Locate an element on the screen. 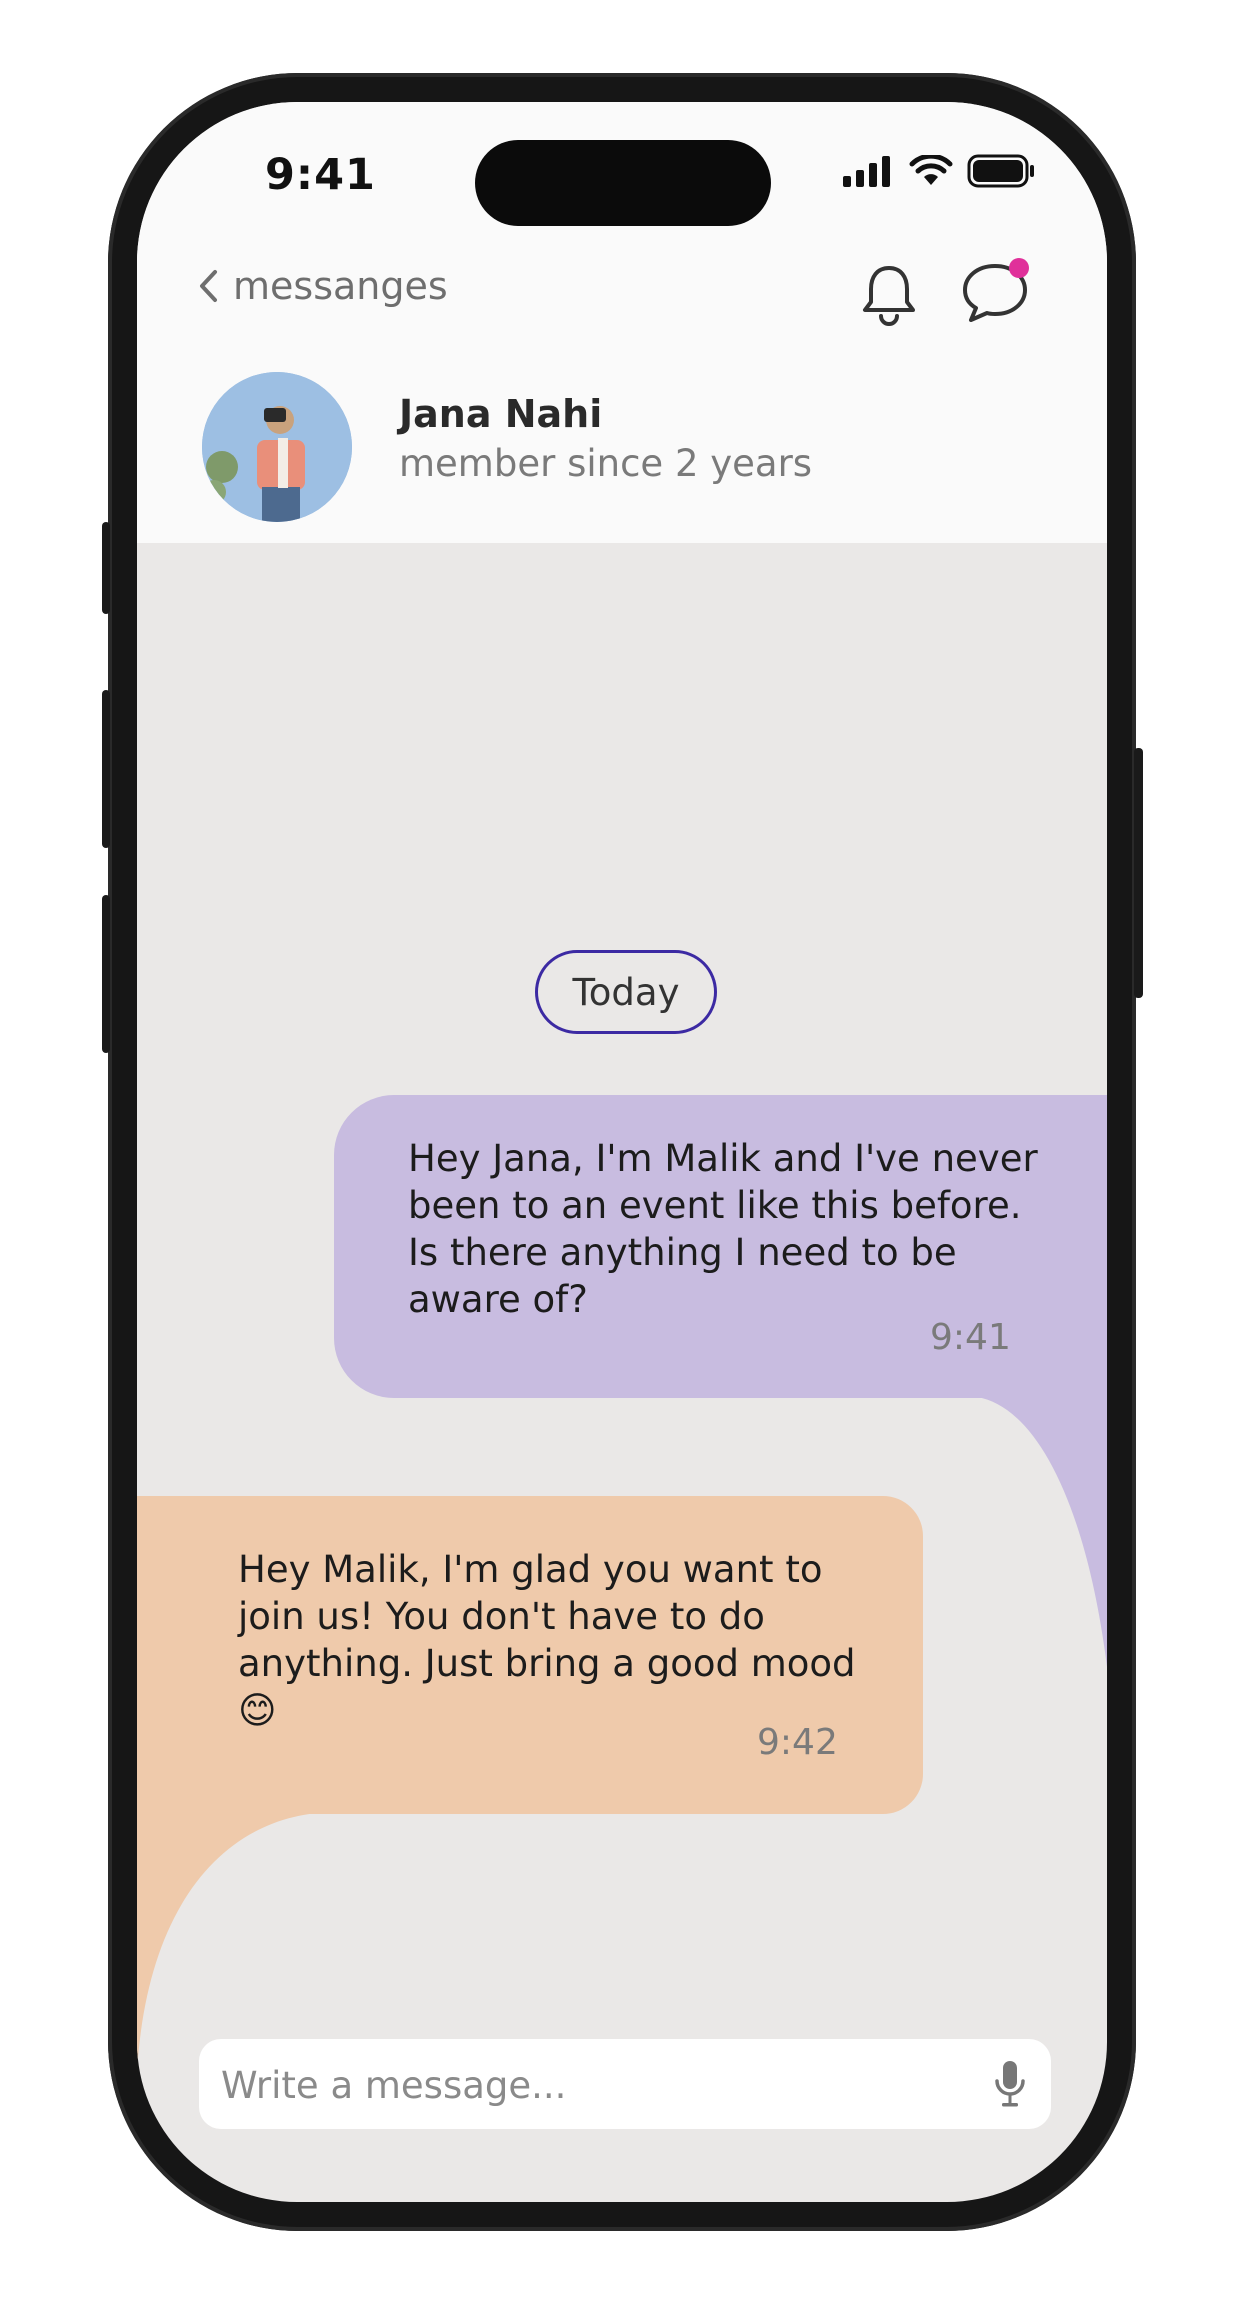  action-button is located at coordinates (106, 568).